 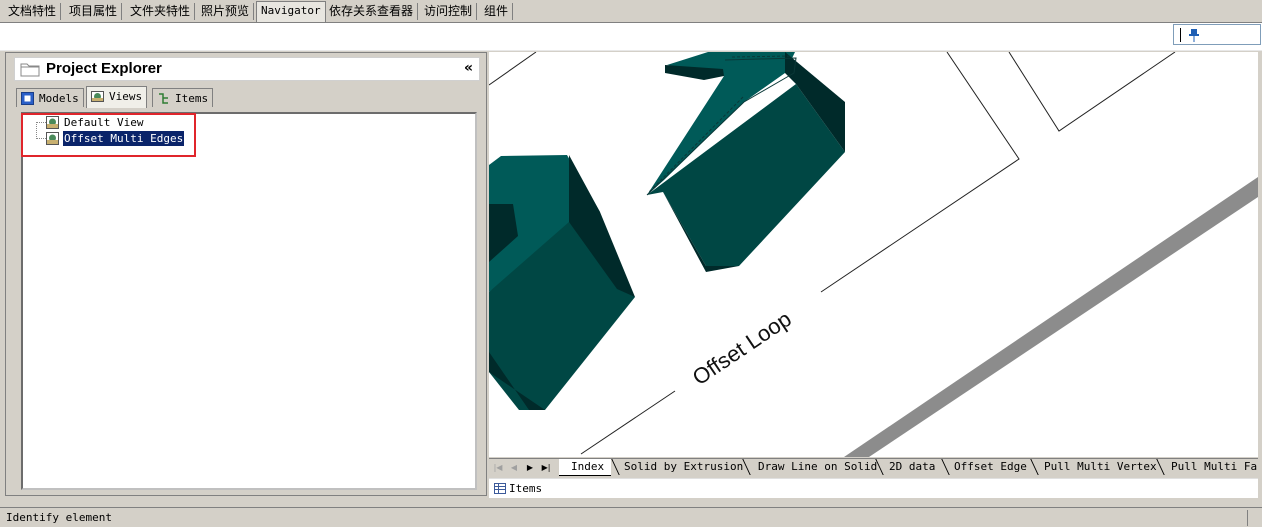 I want to click on tab-models: Models, so click(x=50, y=97).